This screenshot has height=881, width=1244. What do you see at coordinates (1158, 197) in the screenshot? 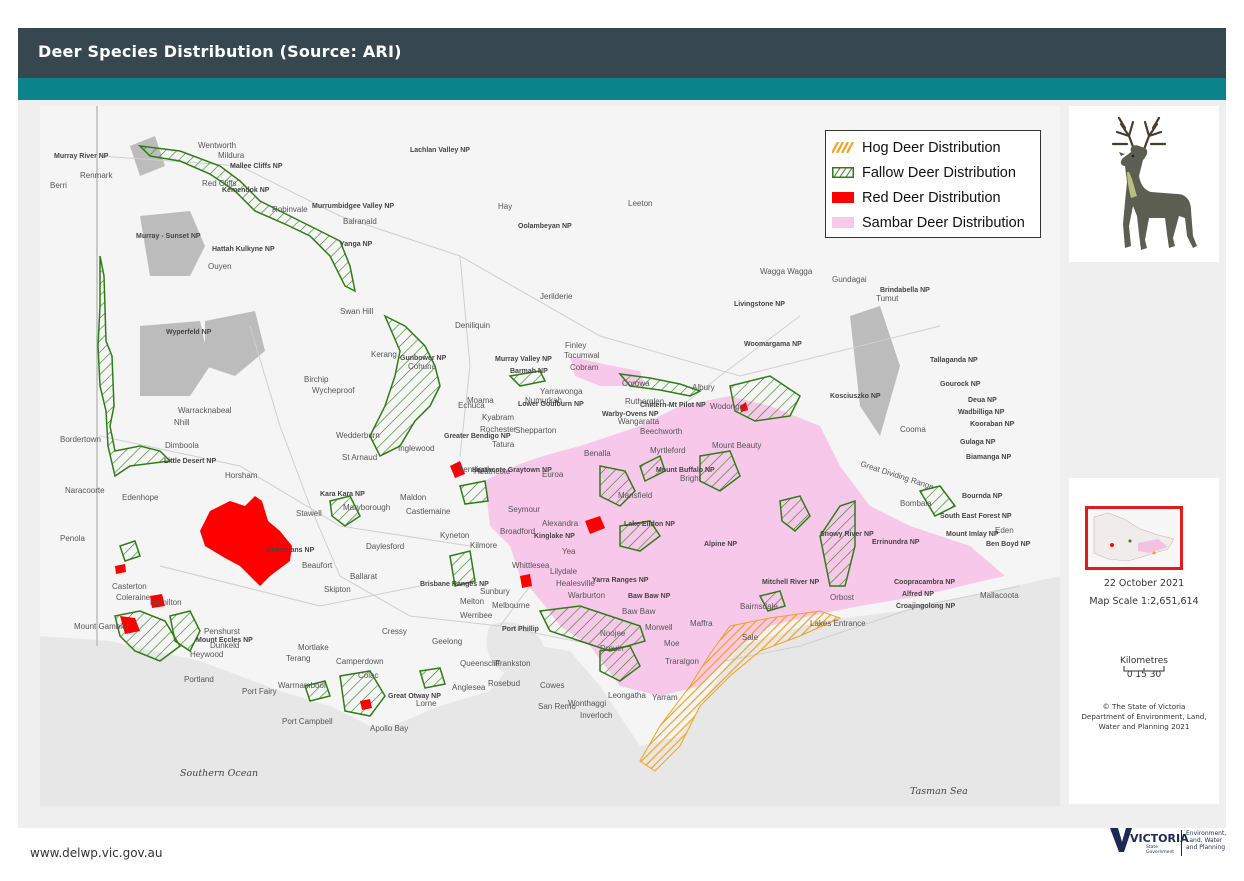
I see `stag-body` at bounding box center [1158, 197].